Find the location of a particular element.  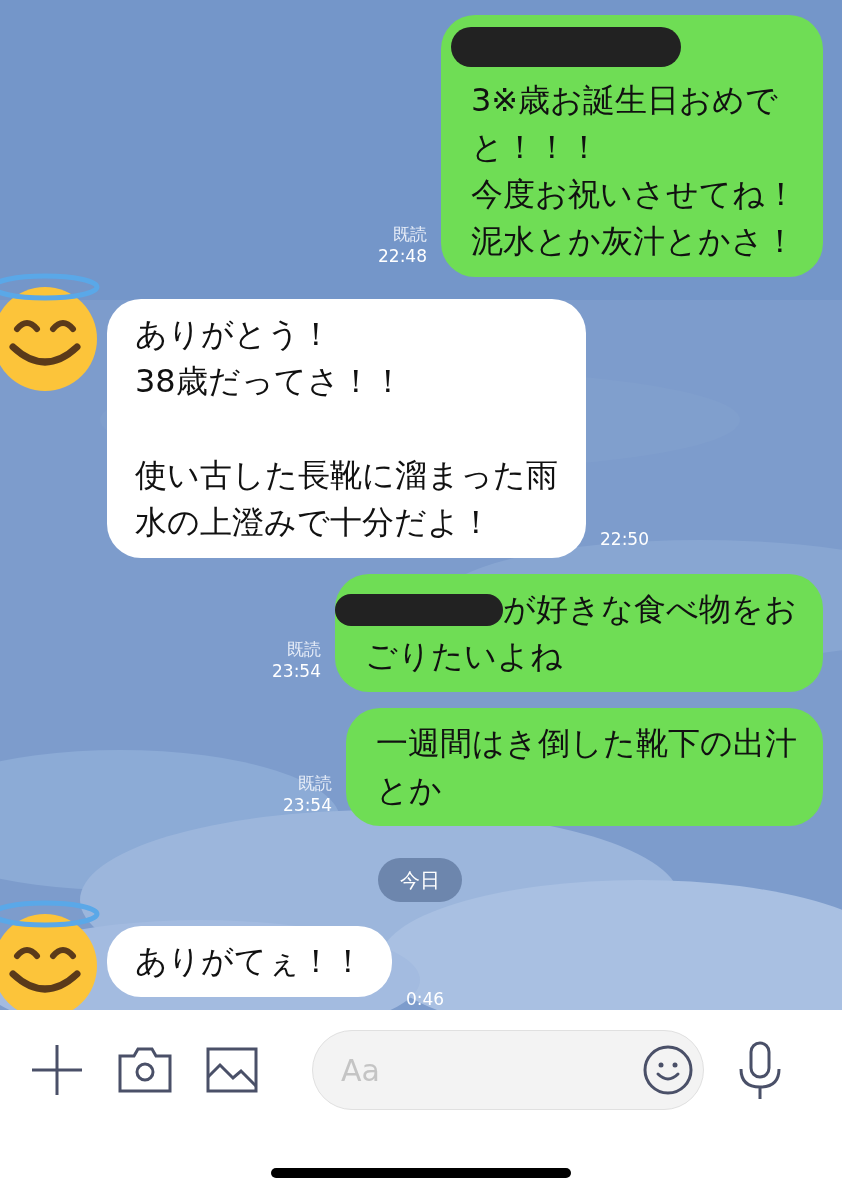

message-text: ありがてぇ！！ is located at coordinates (249, 961).